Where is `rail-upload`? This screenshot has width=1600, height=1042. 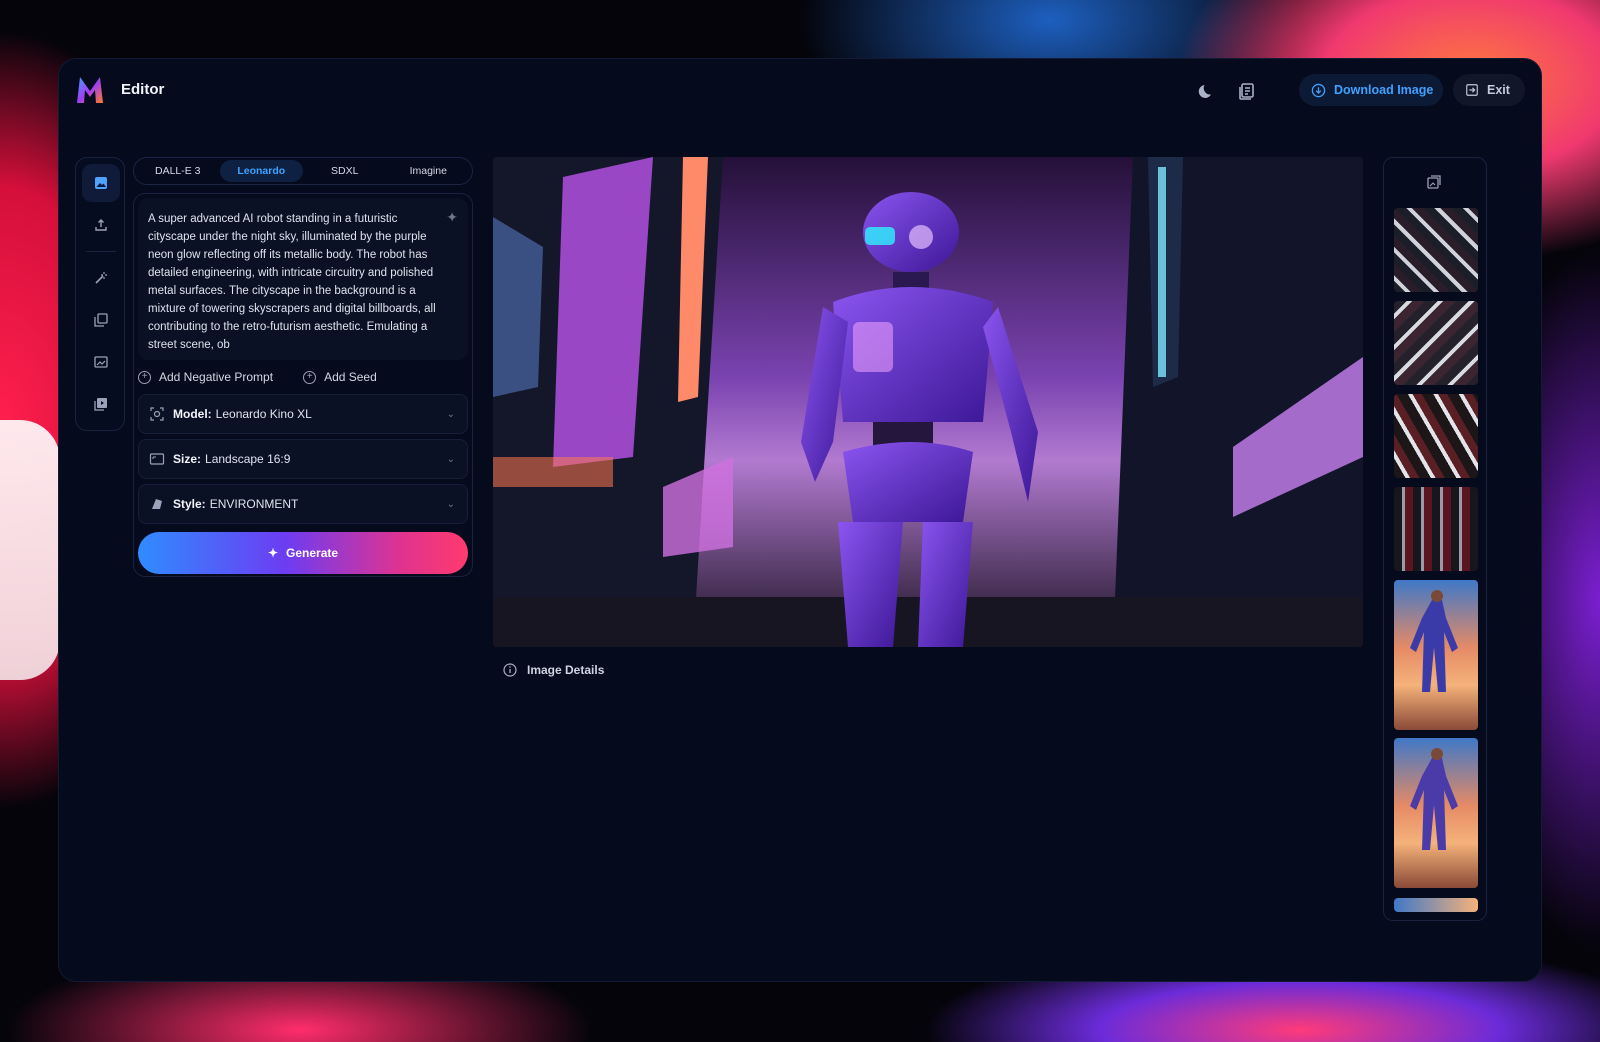 rail-upload is located at coordinates (101, 225).